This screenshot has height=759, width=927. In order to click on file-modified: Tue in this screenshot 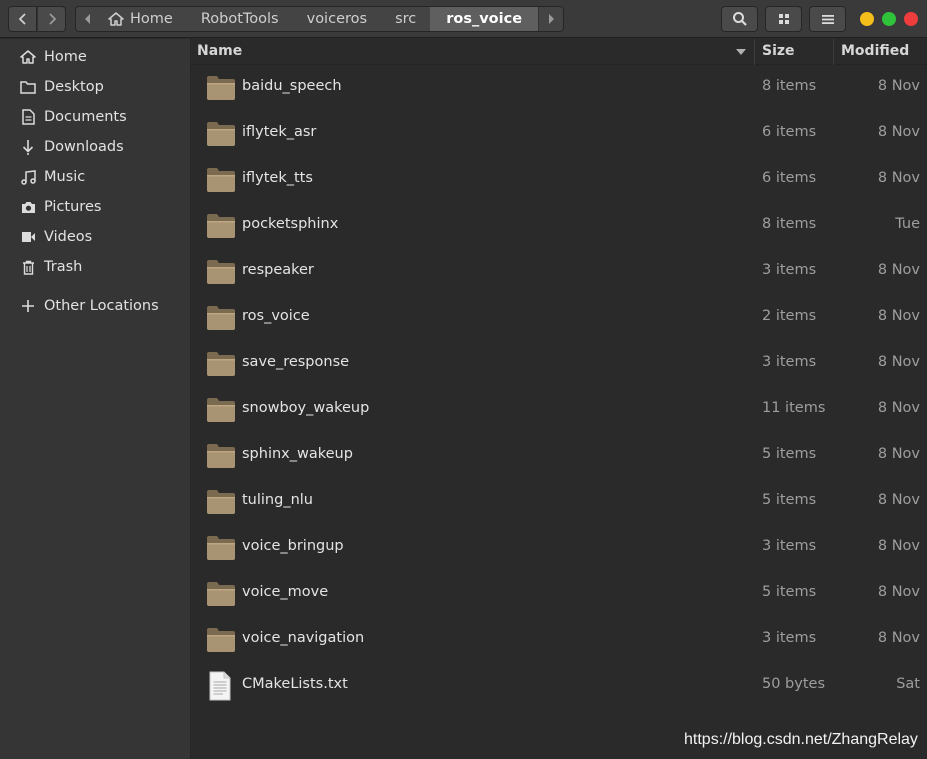, I will do `click(907, 224)`.